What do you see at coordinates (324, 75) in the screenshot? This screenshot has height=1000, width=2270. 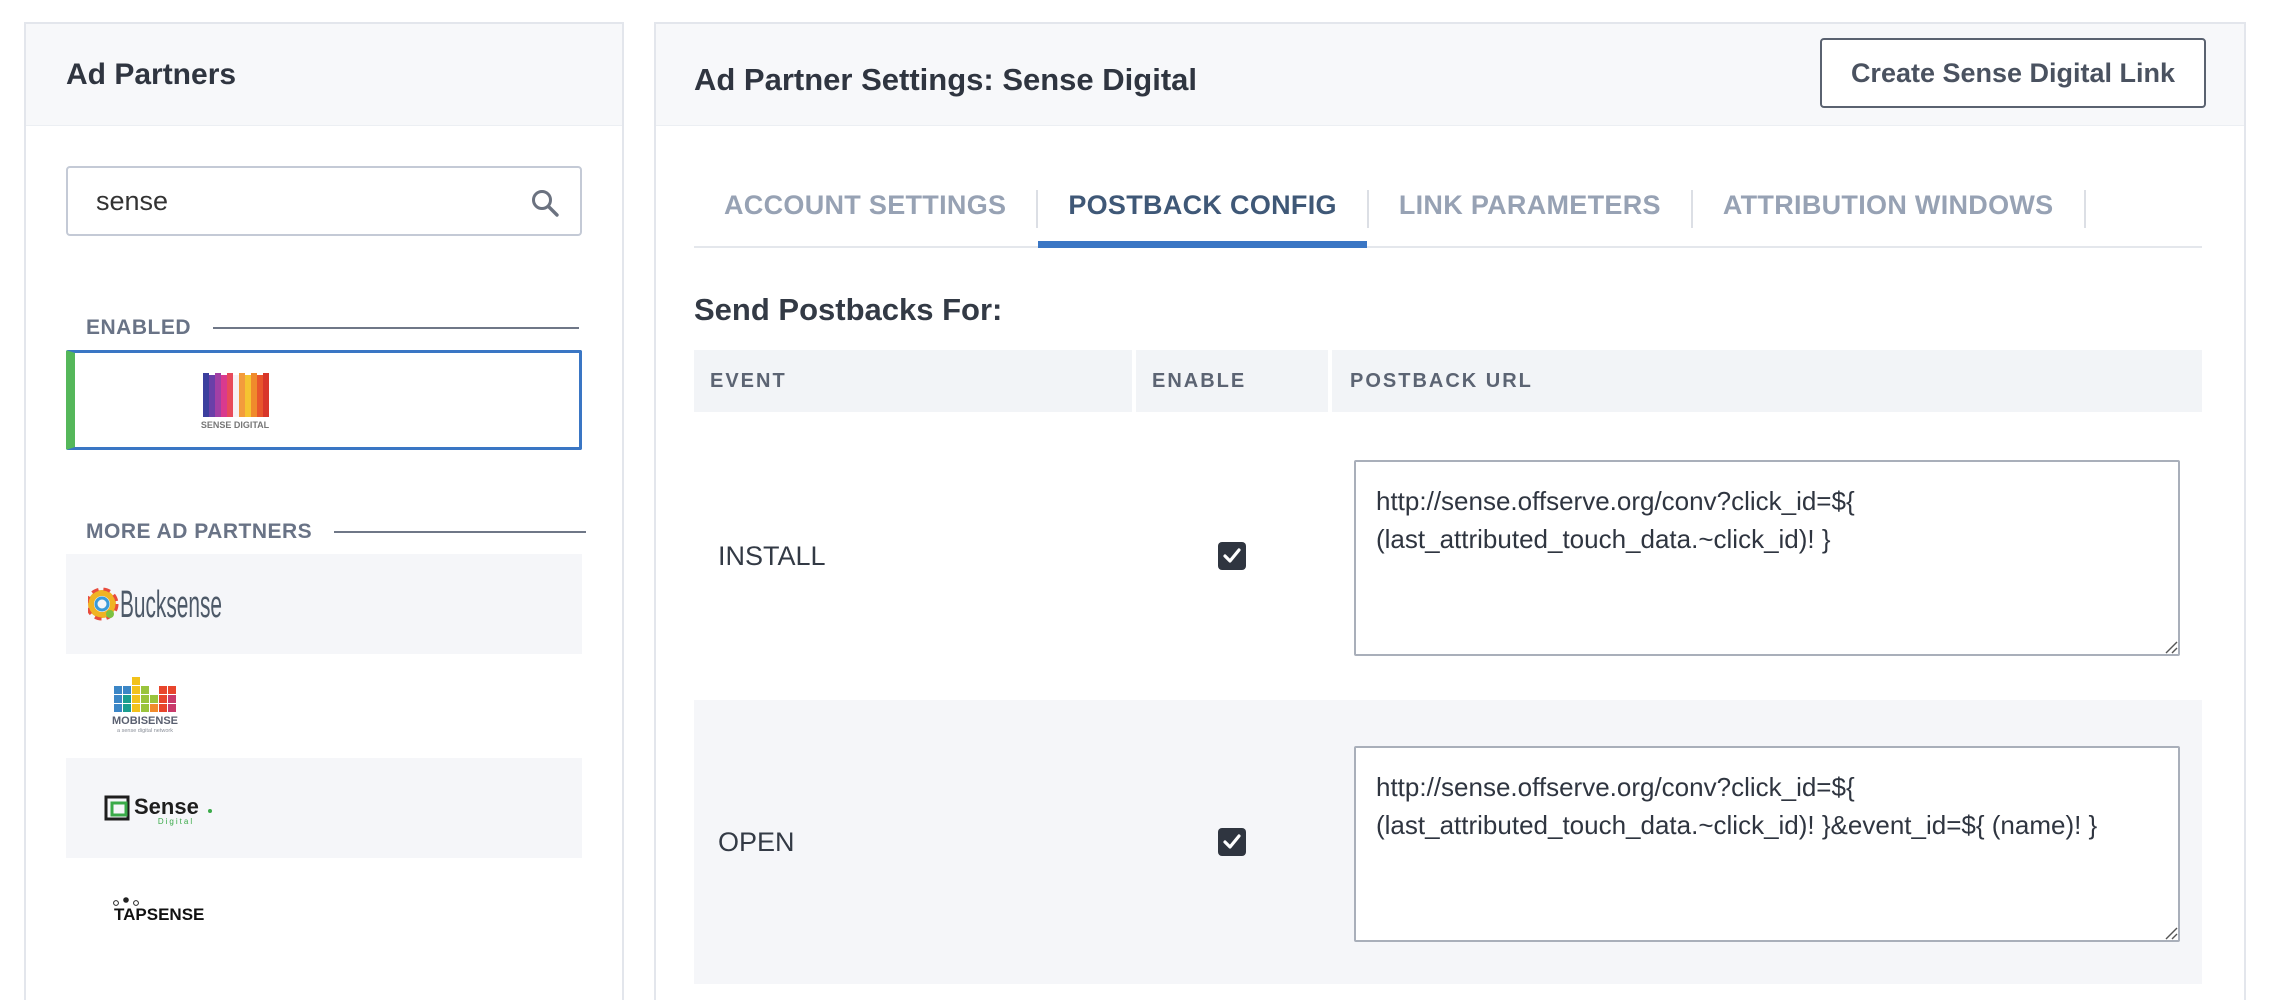 I see `ad-partners-header: Ad Partners` at bounding box center [324, 75].